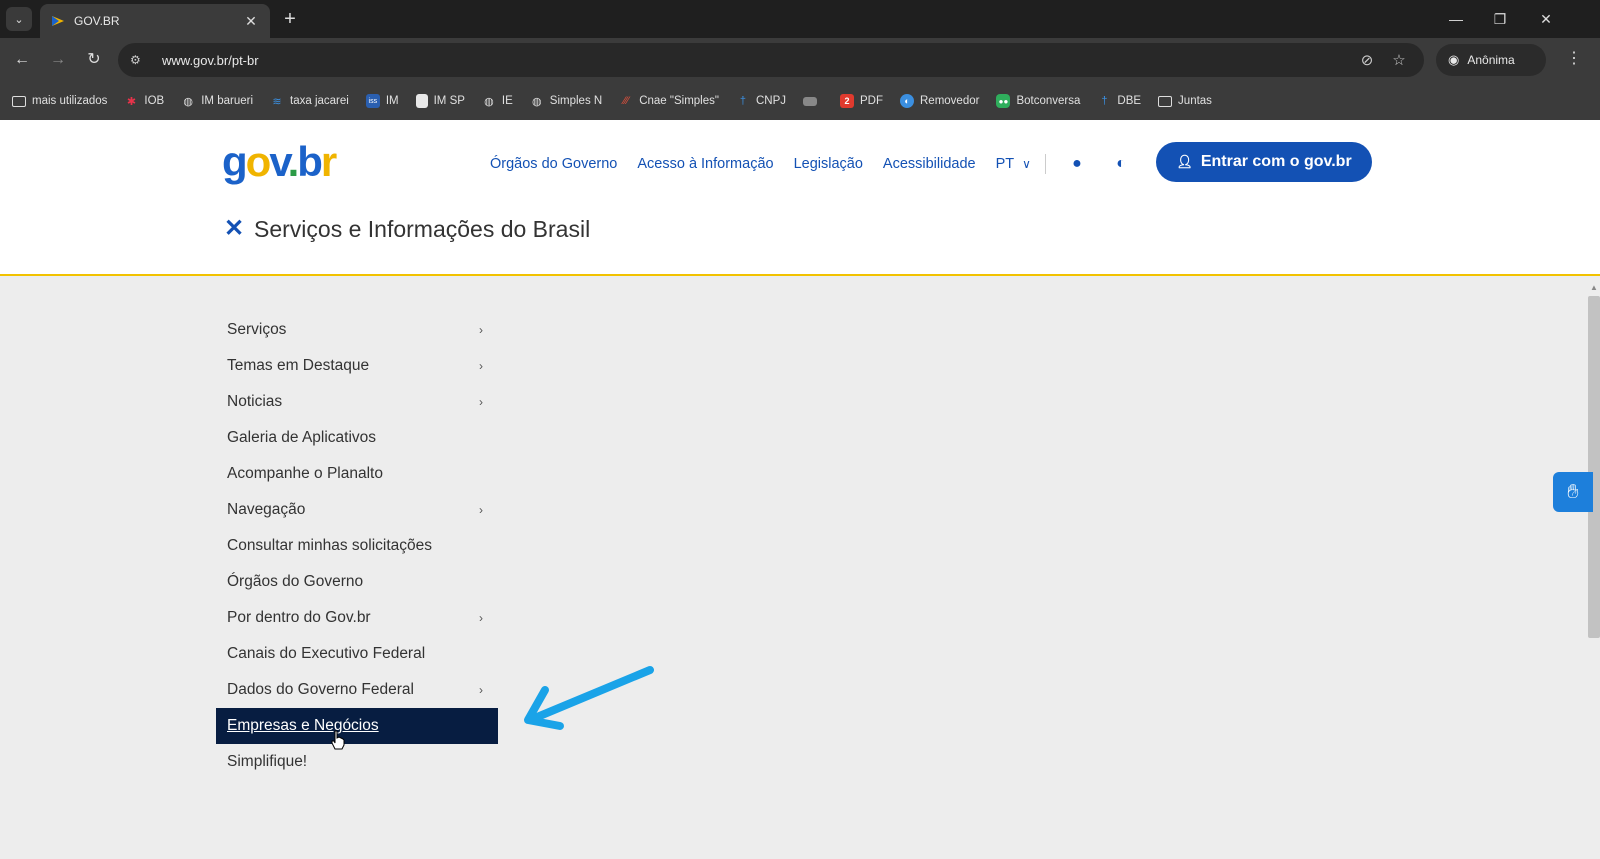 The height and width of the screenshot is (859, 1600). Describe the element at coordinates (144, 101) in the screenshot. I see `bookmark-item: ✱ IOB` at that location.